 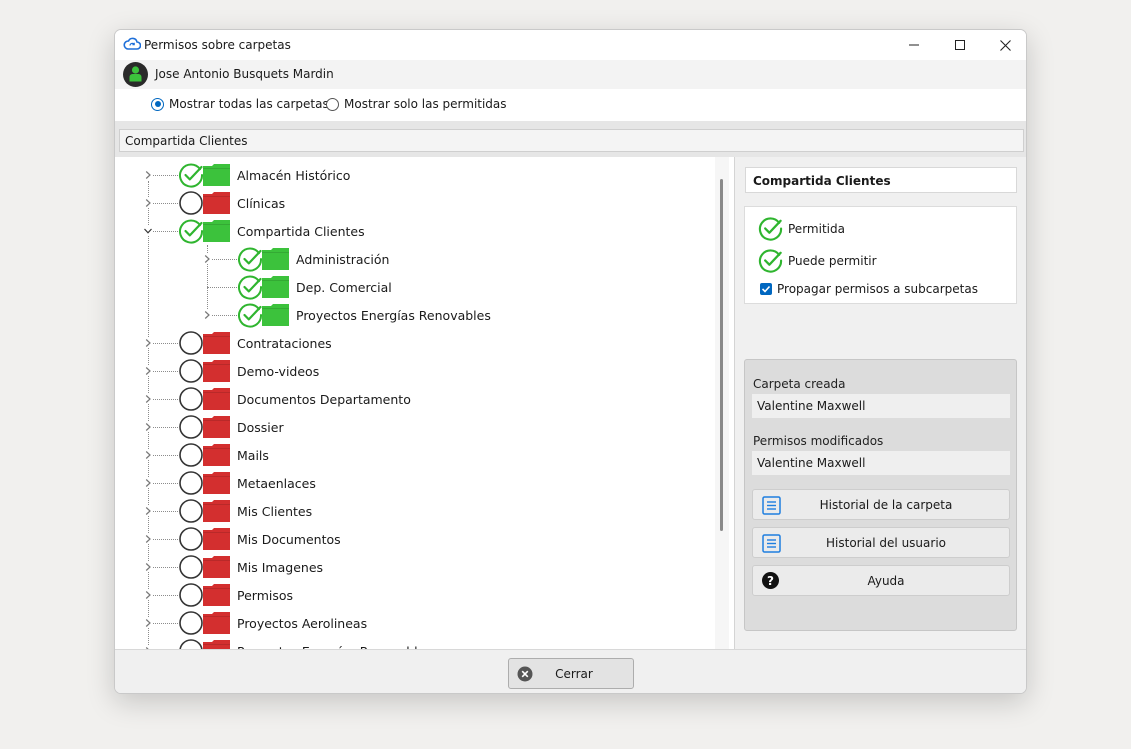 I want to click on checkbox-checked, so click(x=766, y=289).